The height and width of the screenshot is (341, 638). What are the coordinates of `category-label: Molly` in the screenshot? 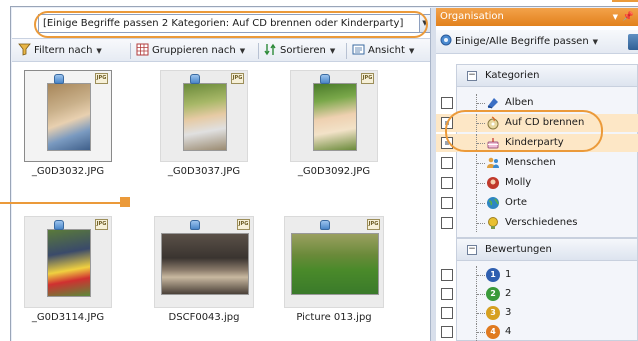 It's located at (518, 182).